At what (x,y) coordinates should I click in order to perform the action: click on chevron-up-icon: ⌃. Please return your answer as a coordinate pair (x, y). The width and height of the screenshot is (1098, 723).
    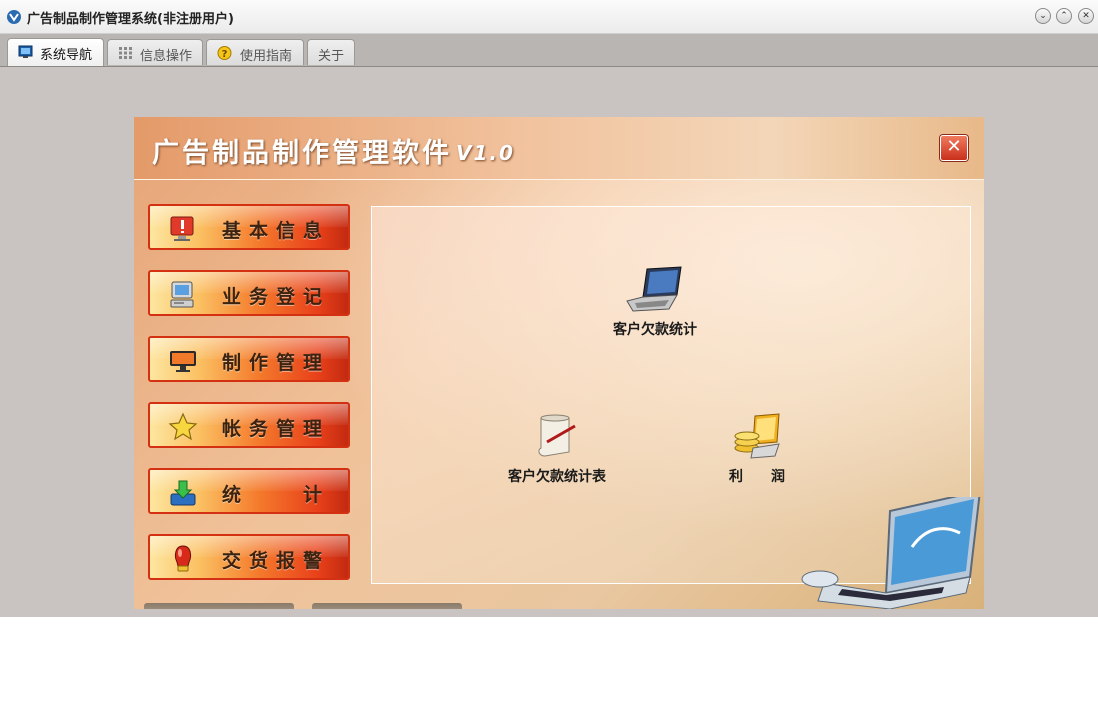
    Looking at the image, I should click on (1064, 16).